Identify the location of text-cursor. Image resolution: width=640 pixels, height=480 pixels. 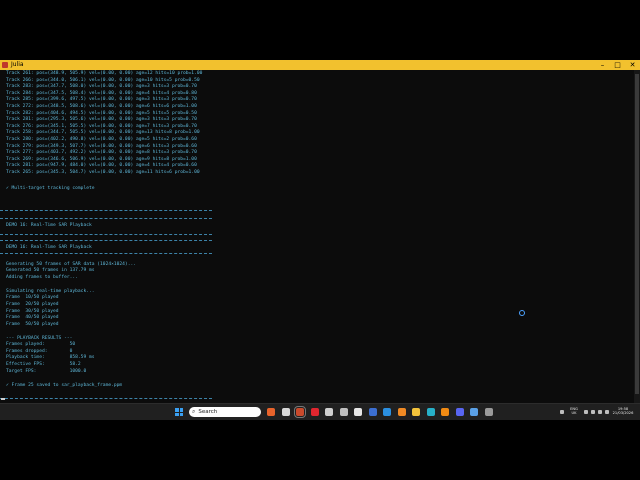
(3, 399).